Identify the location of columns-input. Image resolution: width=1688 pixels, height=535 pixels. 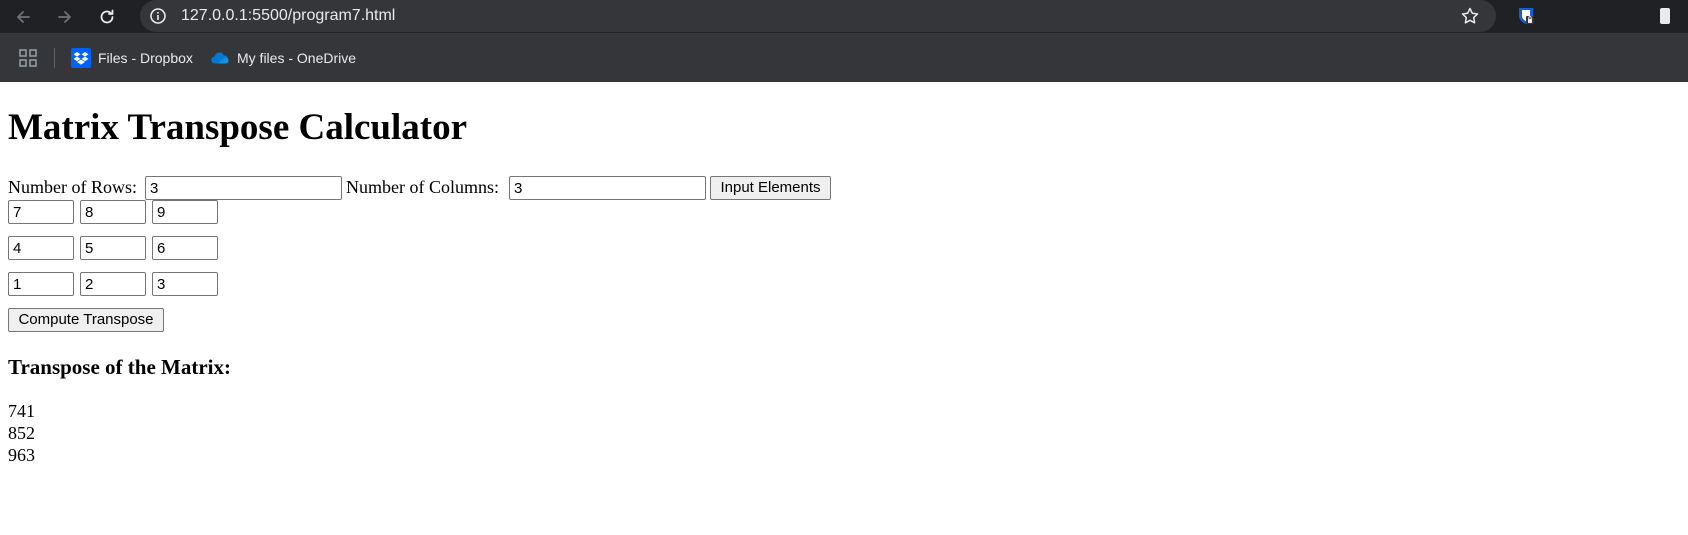
(607, 188).